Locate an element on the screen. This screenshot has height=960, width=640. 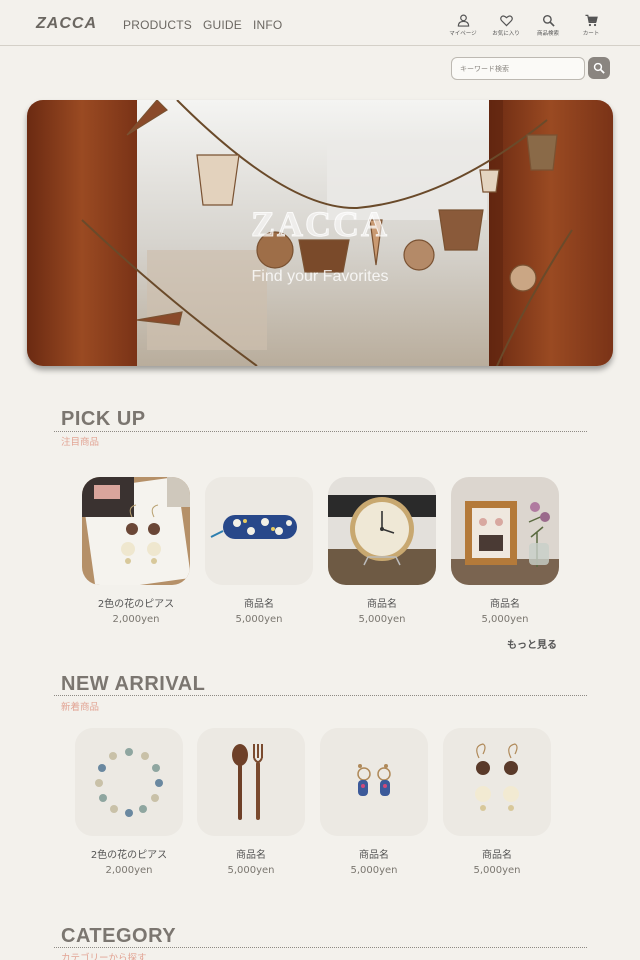
category-heading: CATEGORY is located at coordinates (119, 936).